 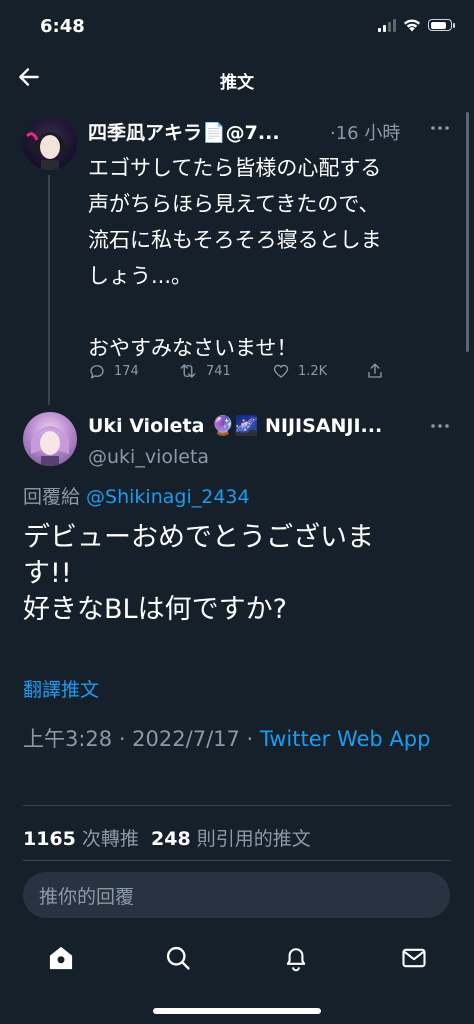 I want to click on reply-button: 174, so click(x=113, y=371).